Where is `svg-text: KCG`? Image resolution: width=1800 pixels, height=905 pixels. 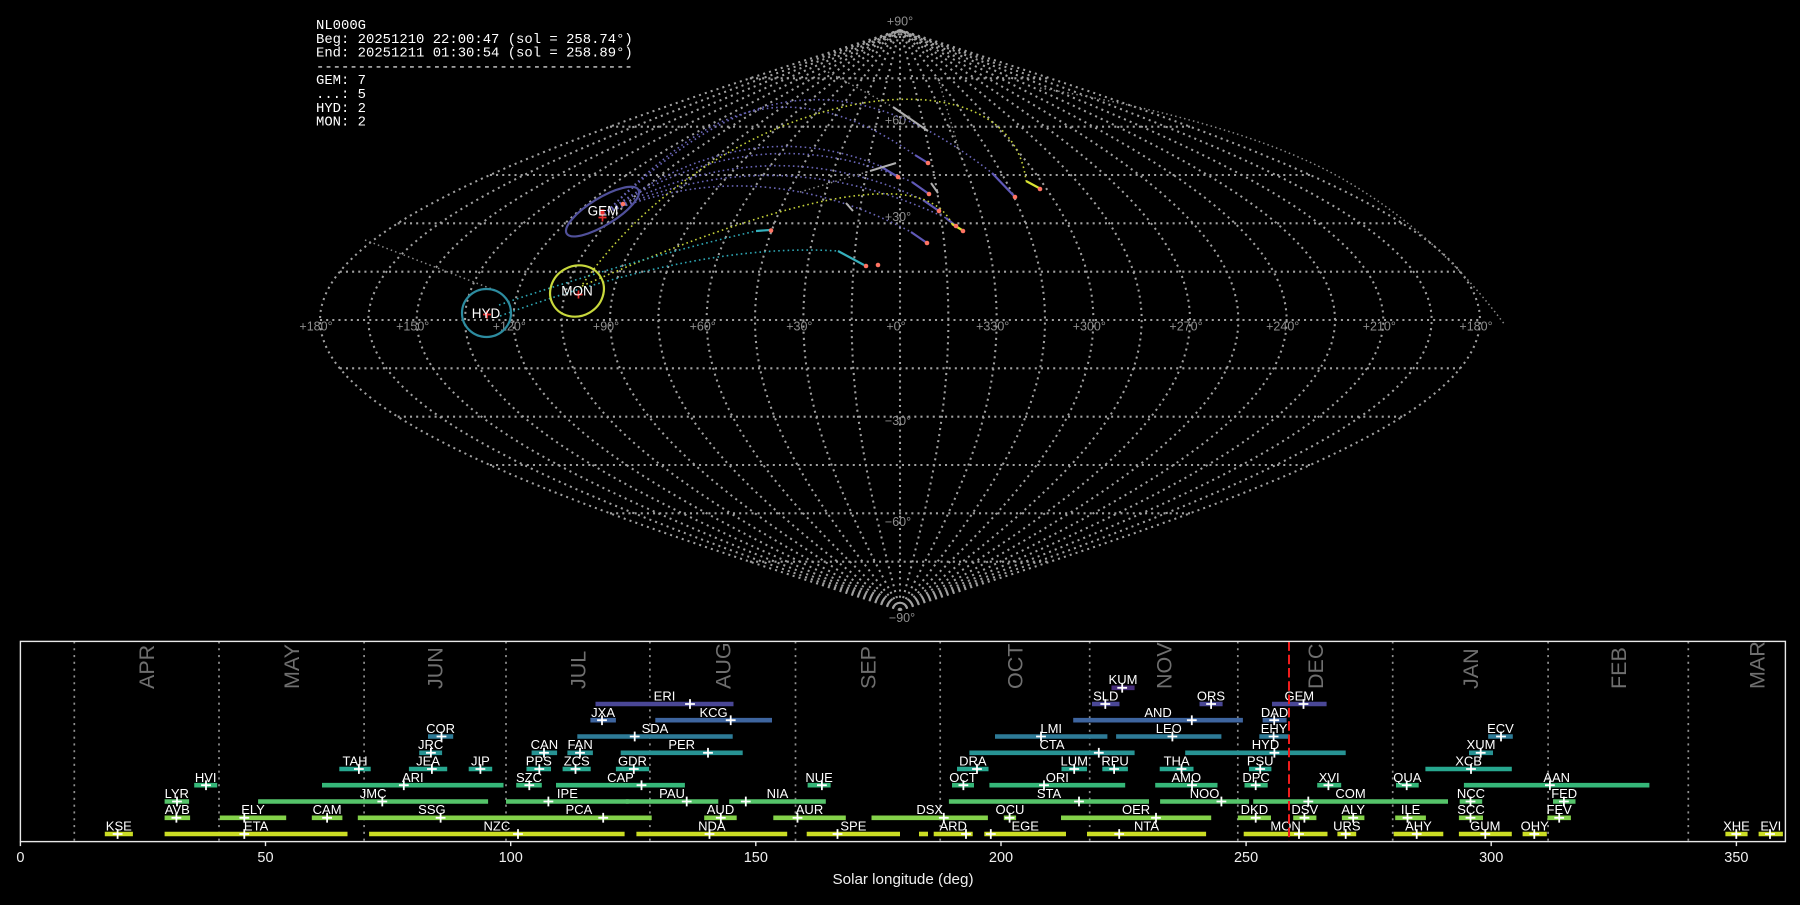
svg-text: KCG is located at coordinates (714, 712).